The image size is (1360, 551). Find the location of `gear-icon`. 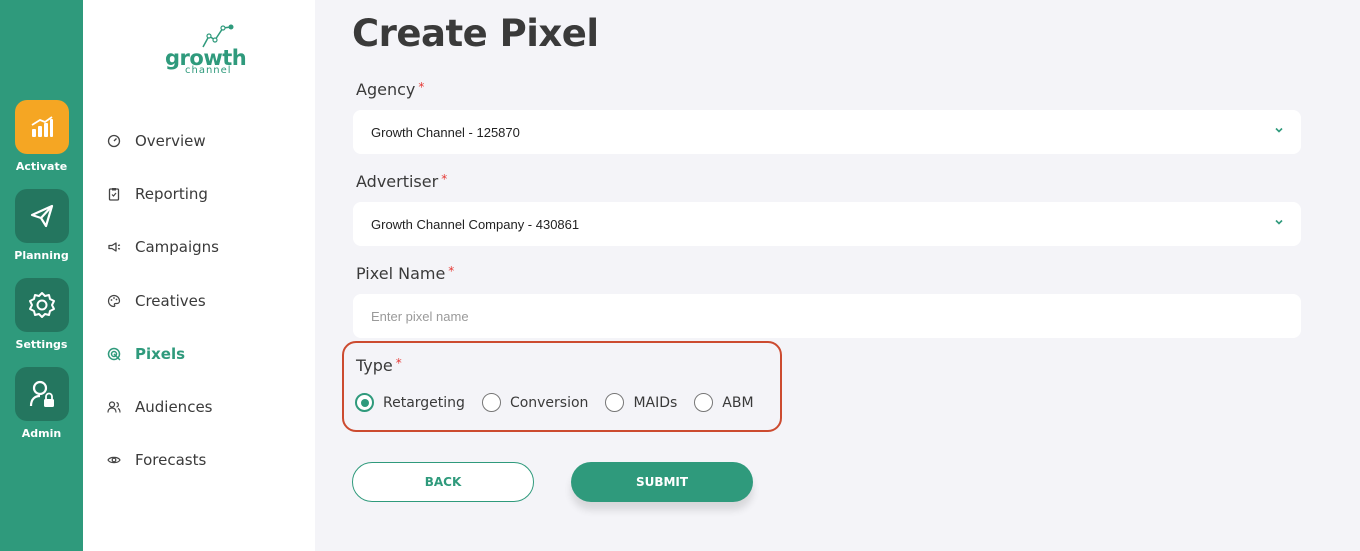

gear-icon is located at coordinates (41, 305).